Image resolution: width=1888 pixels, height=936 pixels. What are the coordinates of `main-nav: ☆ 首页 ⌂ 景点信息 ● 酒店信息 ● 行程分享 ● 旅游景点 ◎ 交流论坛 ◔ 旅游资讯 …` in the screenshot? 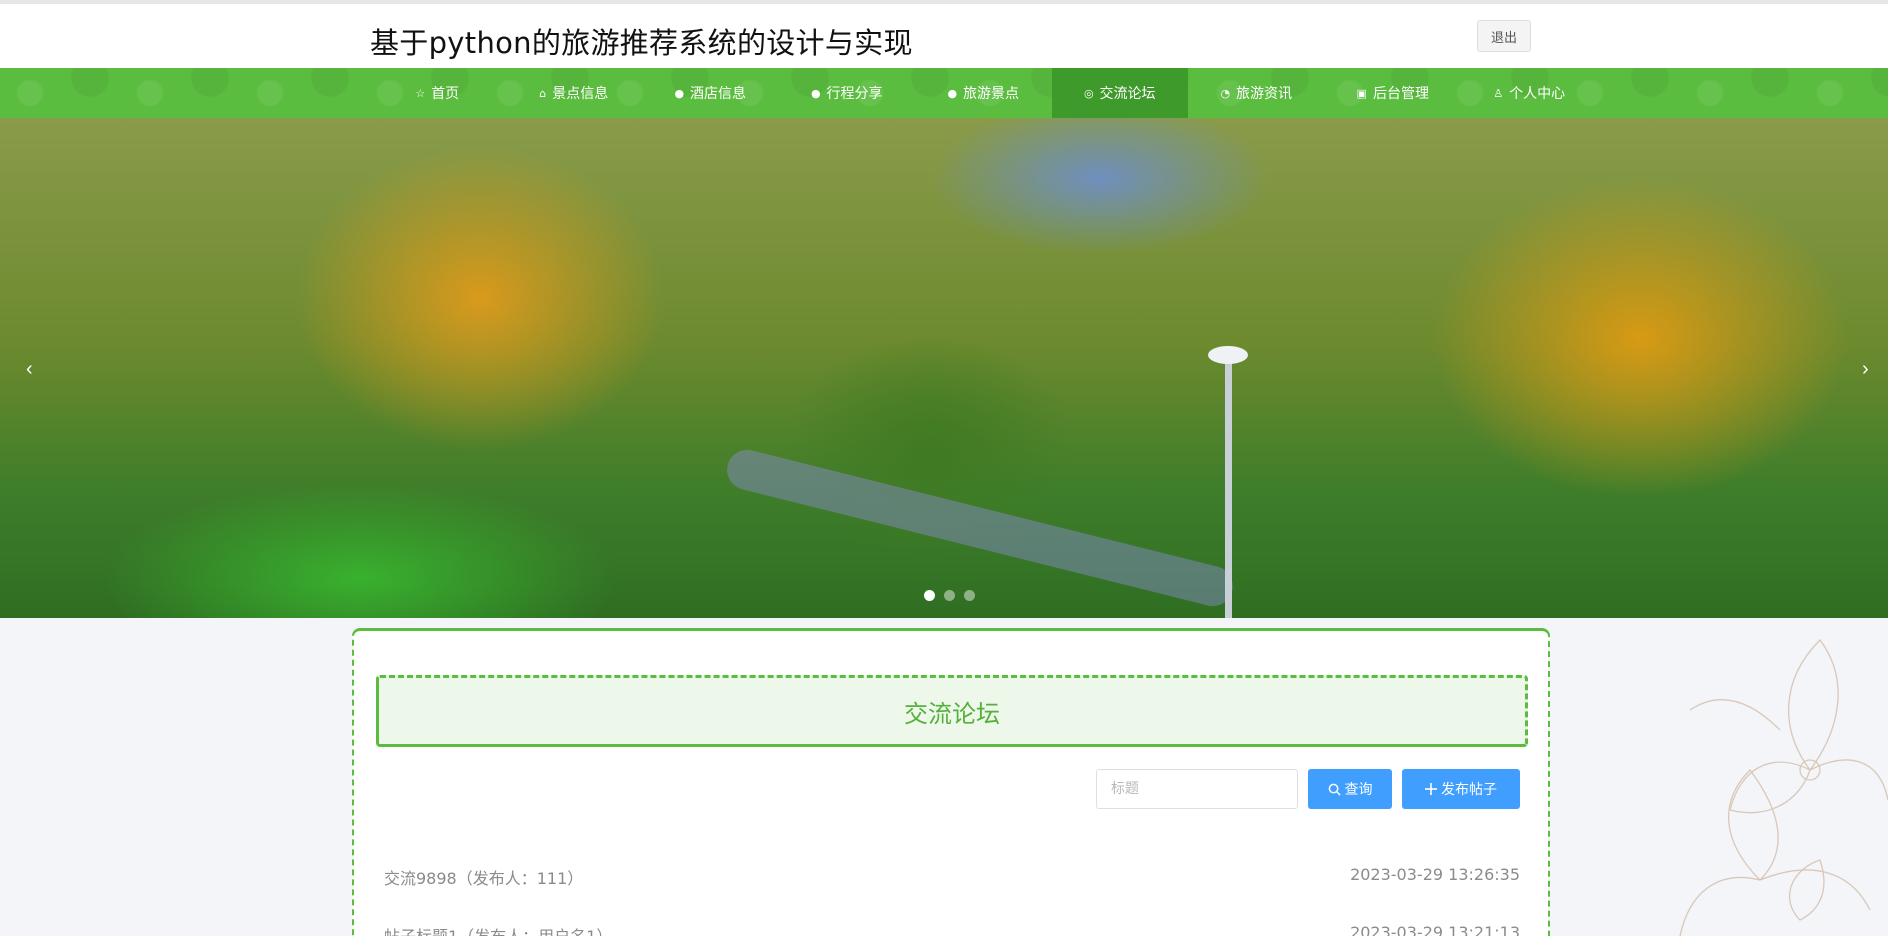 It's located at (944, 93).